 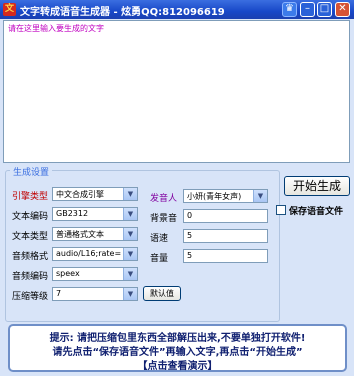 I want to click on speed-label: 语速, so click(x=159, y=239).